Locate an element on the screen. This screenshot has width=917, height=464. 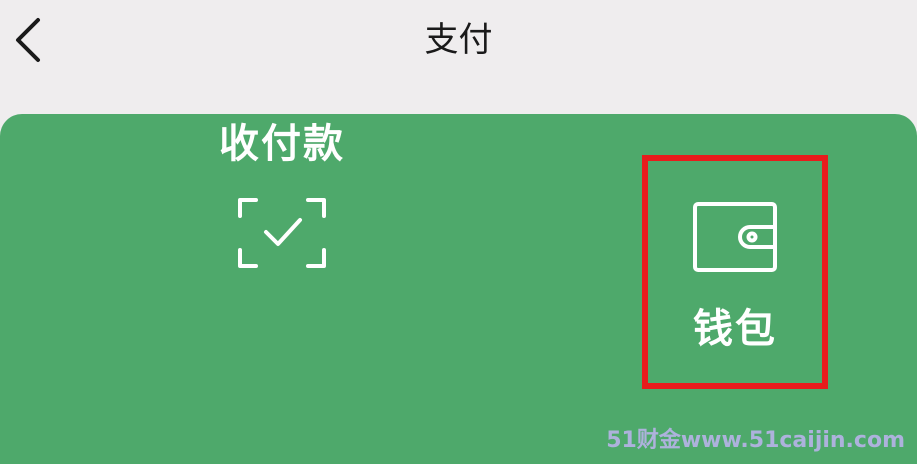
receive-pay-button: 收付款 is located at coordinates (282, 254).